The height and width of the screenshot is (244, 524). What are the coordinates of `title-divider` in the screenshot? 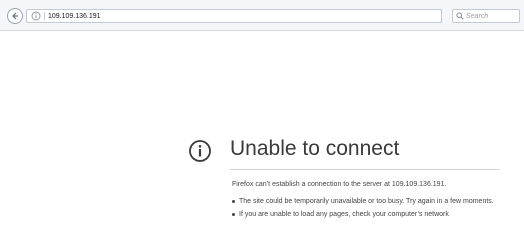 It's located at (365, 169).